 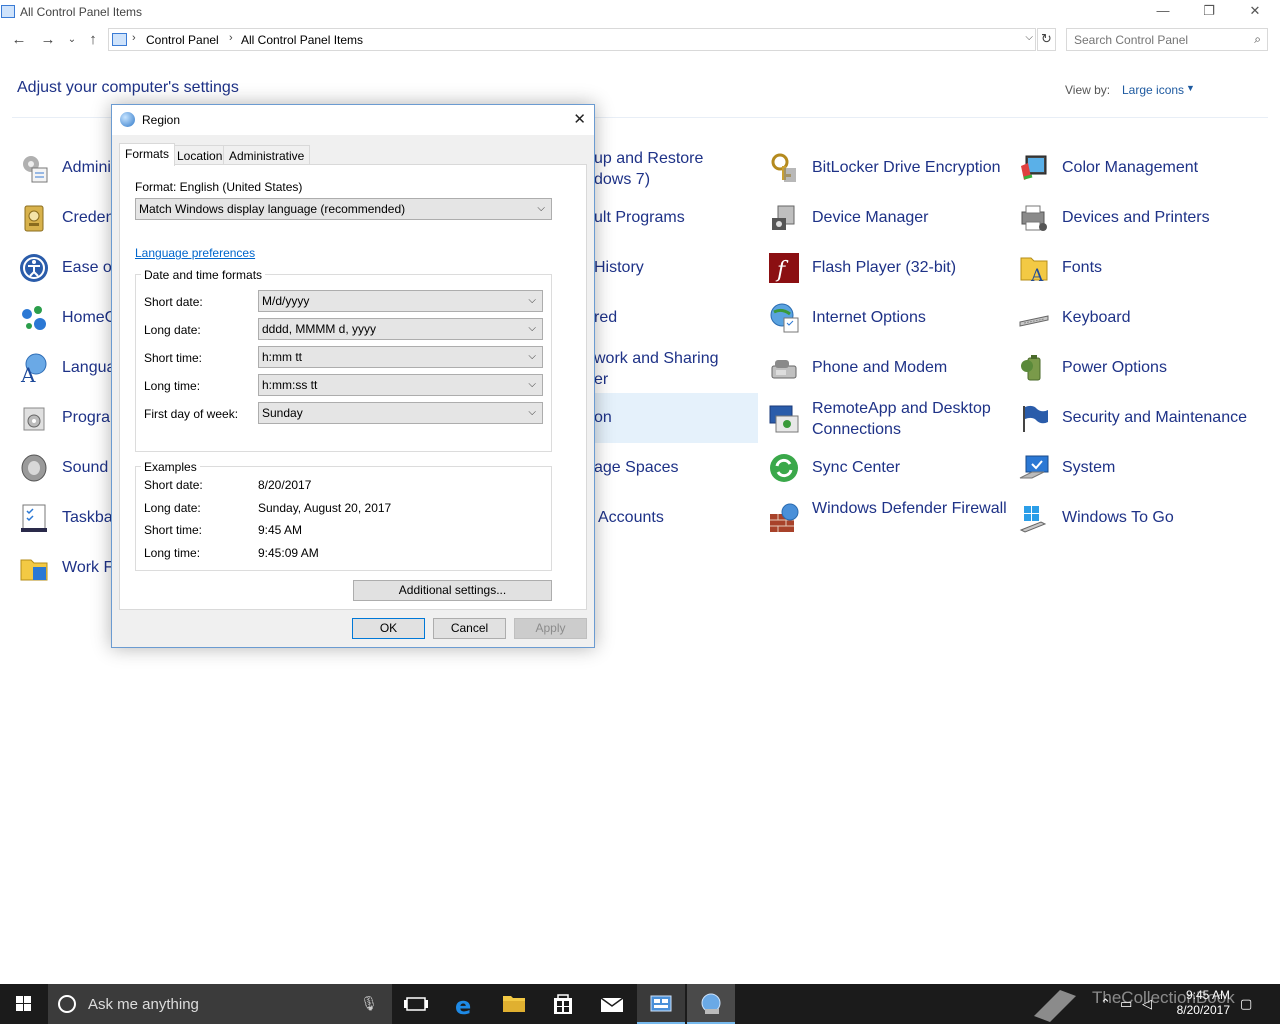 I want to click on cp-item-label: Phone and Modem, so click(x=880, y=367).